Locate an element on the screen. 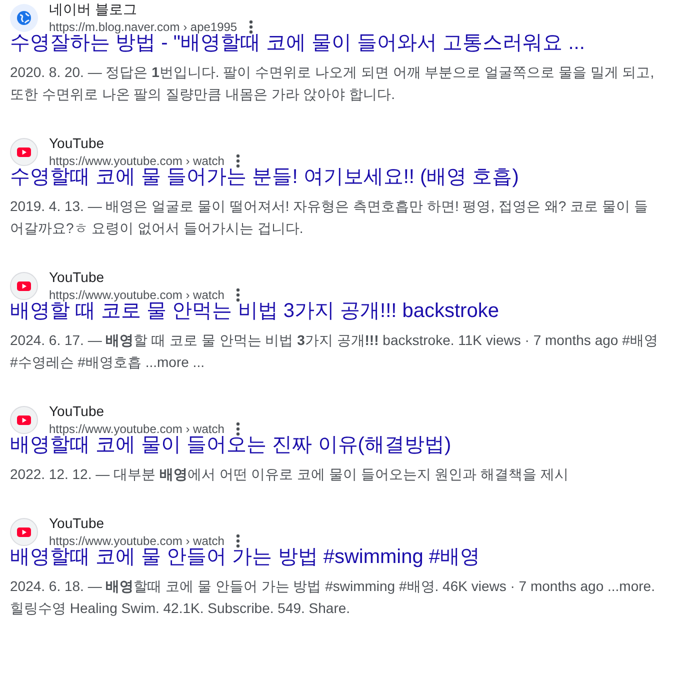 The image size is (673, 684). globe-icon is located at coordinates (24, 18).